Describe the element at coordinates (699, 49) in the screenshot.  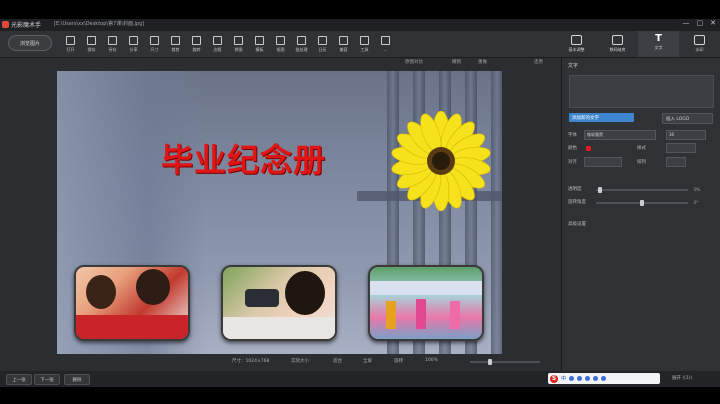
I see `tab-label: 水印` at that location.